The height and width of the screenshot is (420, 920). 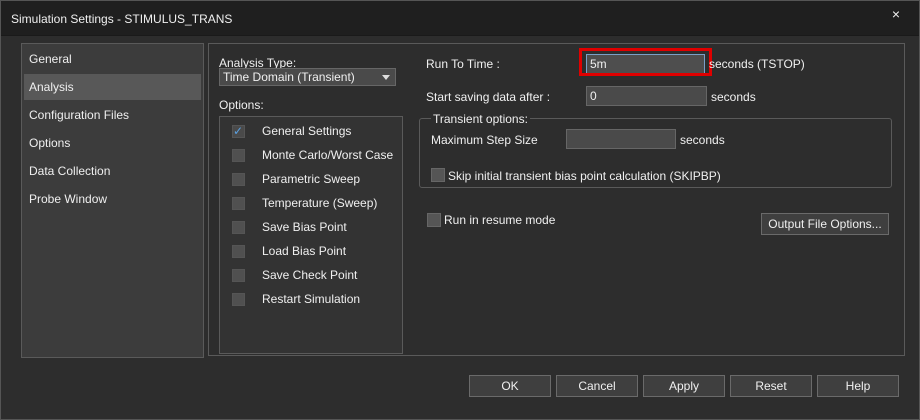 I want to click on analysis-type-value: Time Domain (Transient), so click(x=289, y=77).